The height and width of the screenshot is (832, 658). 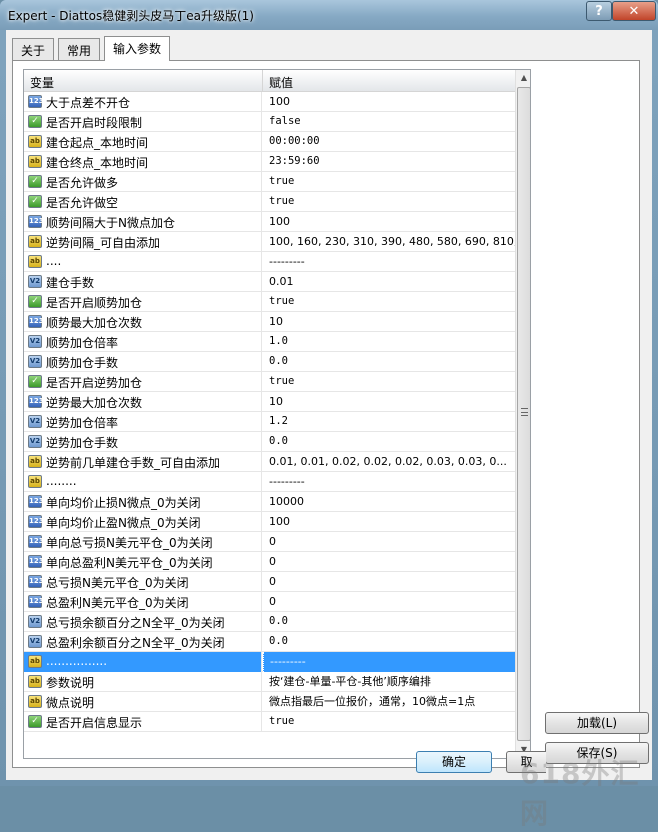 What do you see at coordinates (389, 162) in the screenshot?
I see `value-cell: 23:59:60` at bounding box center [389, 162].